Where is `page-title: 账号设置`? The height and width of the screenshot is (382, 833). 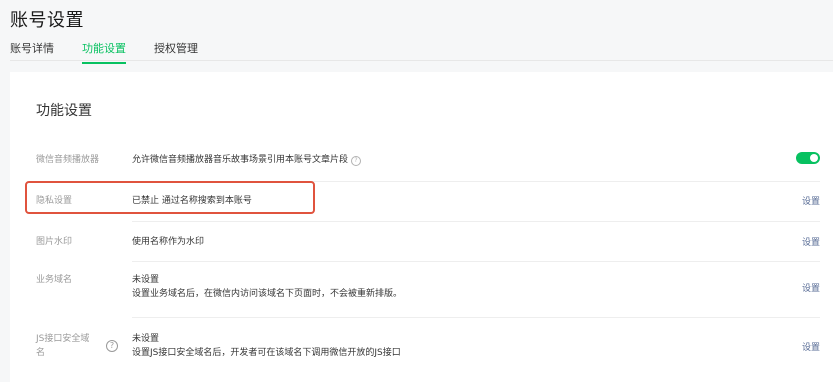
page-title: 账号设置 is located at coordinates (47, 20).